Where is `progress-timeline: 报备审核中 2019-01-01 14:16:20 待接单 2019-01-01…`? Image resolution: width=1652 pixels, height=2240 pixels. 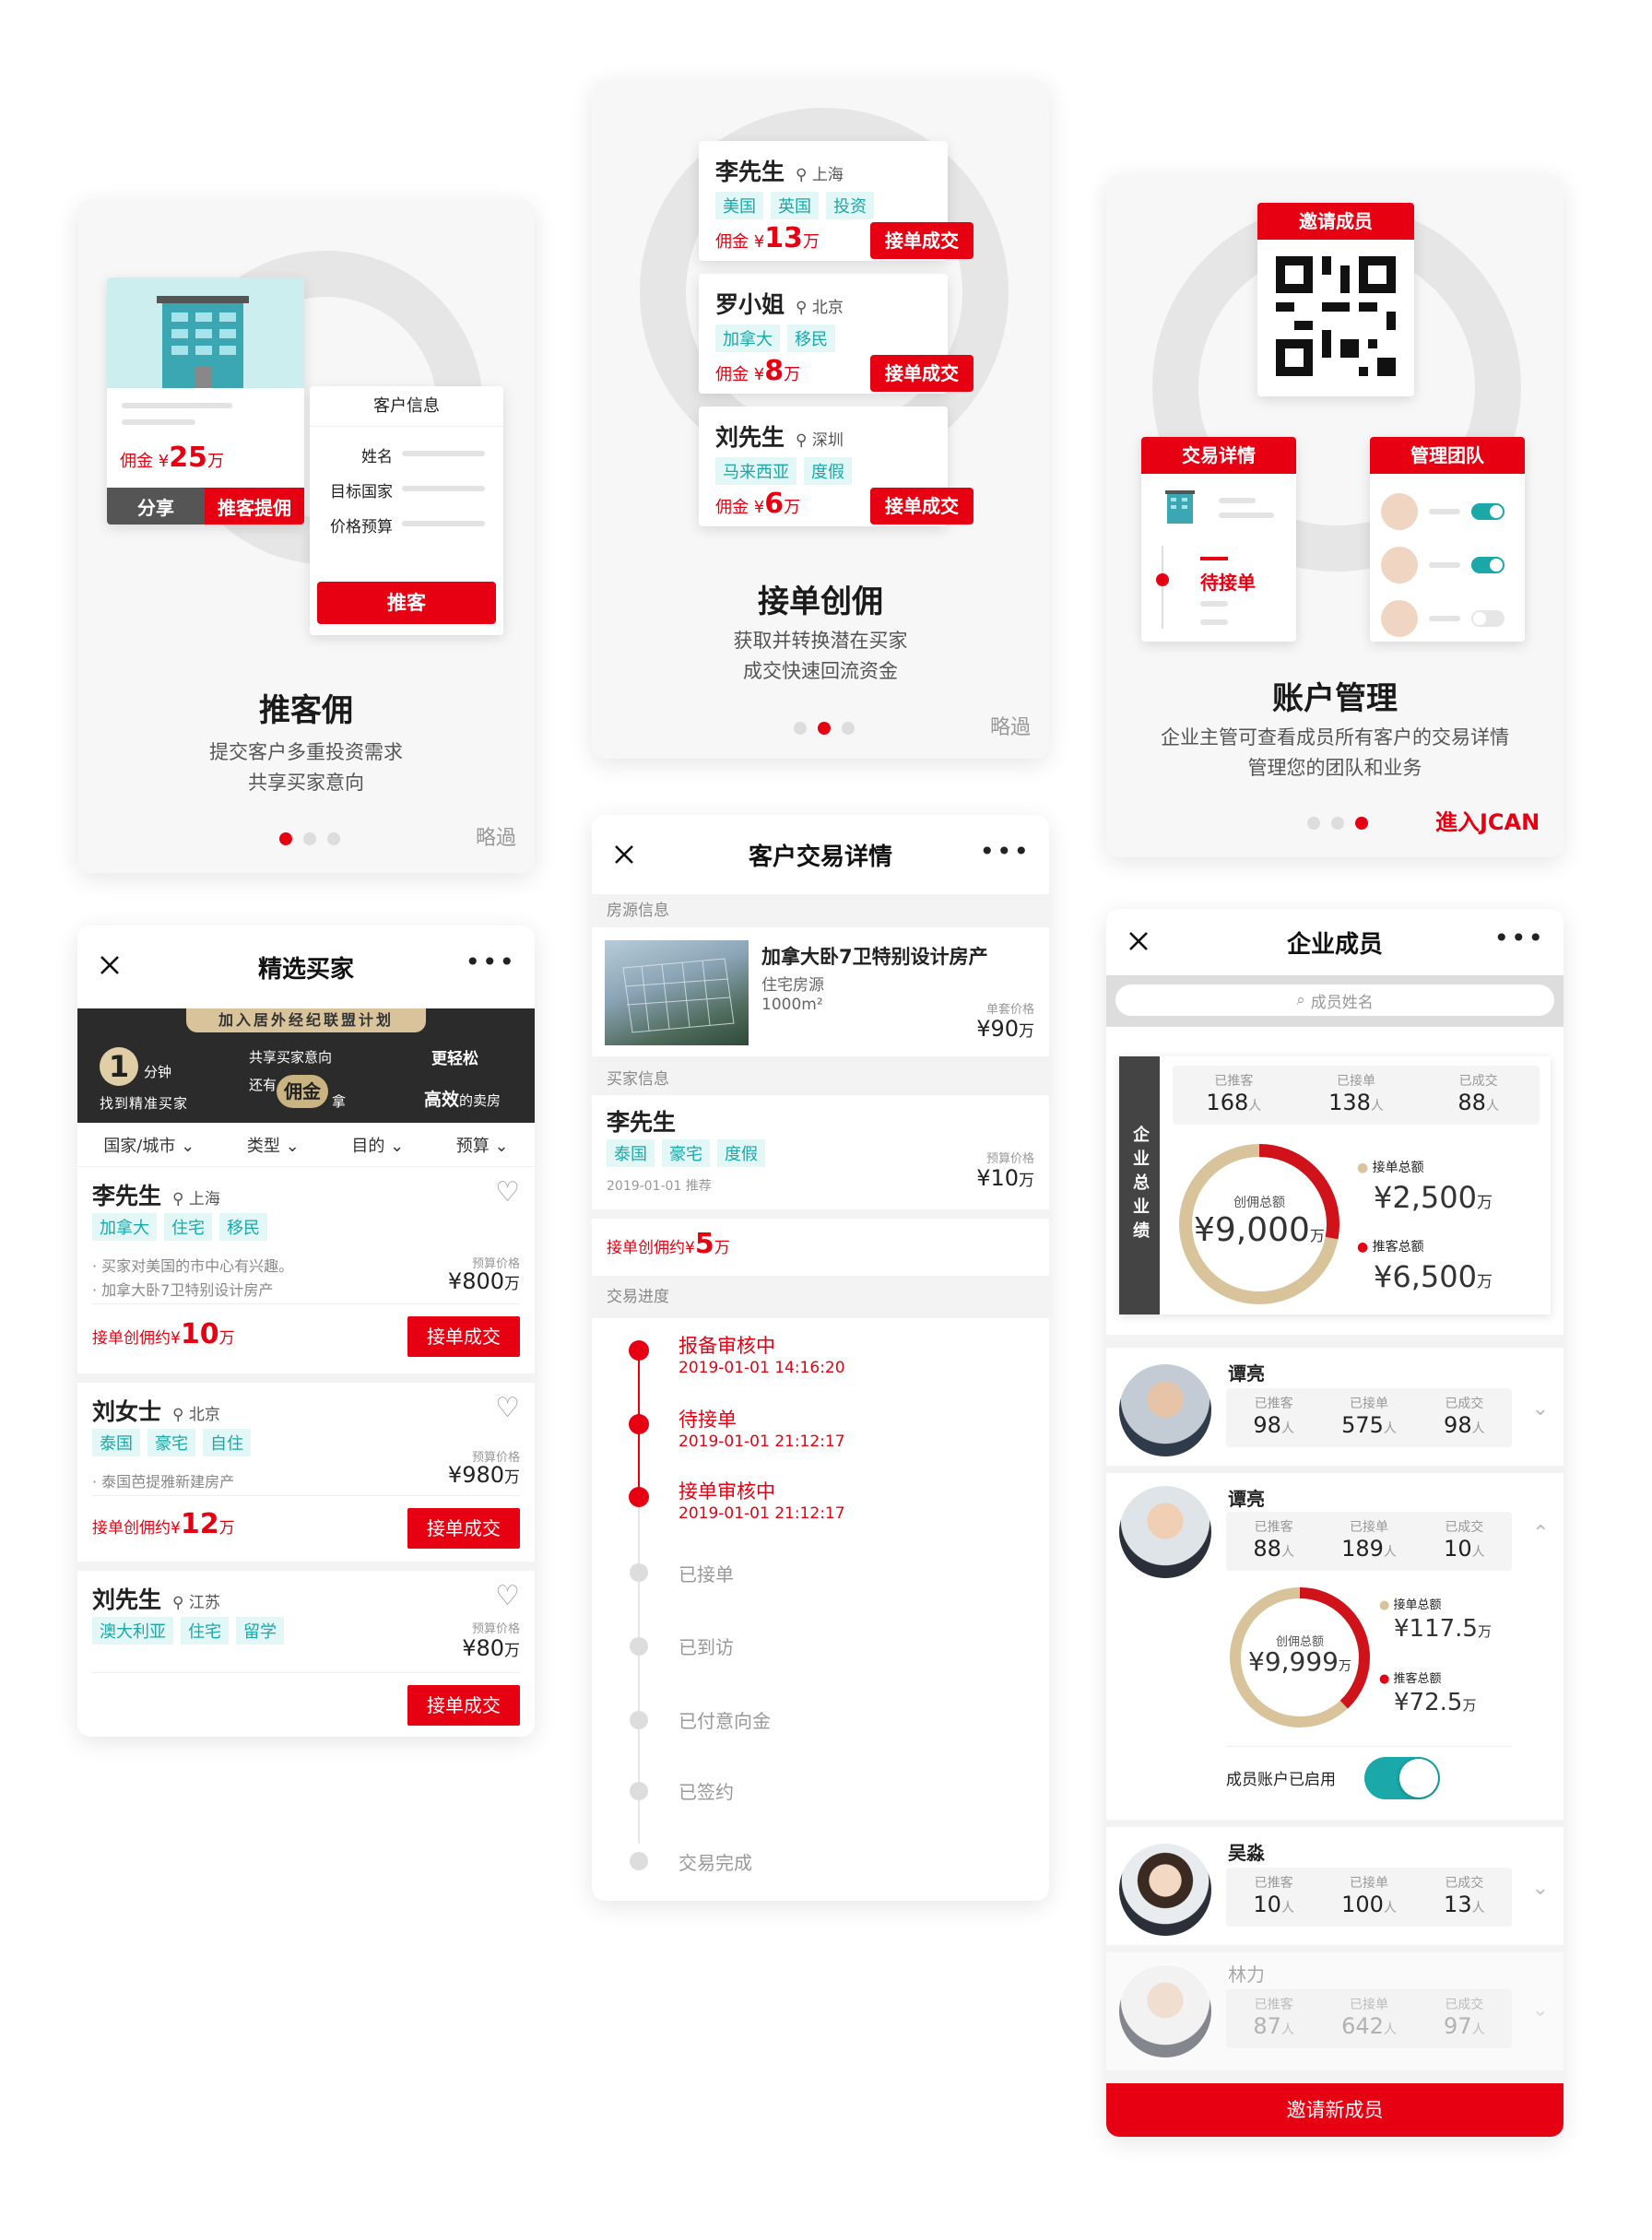
progress-timeline: 报备审核中 2019-01-01 14:16:20 待接单 2019-01-01… is located at coordinates (820, 1610).